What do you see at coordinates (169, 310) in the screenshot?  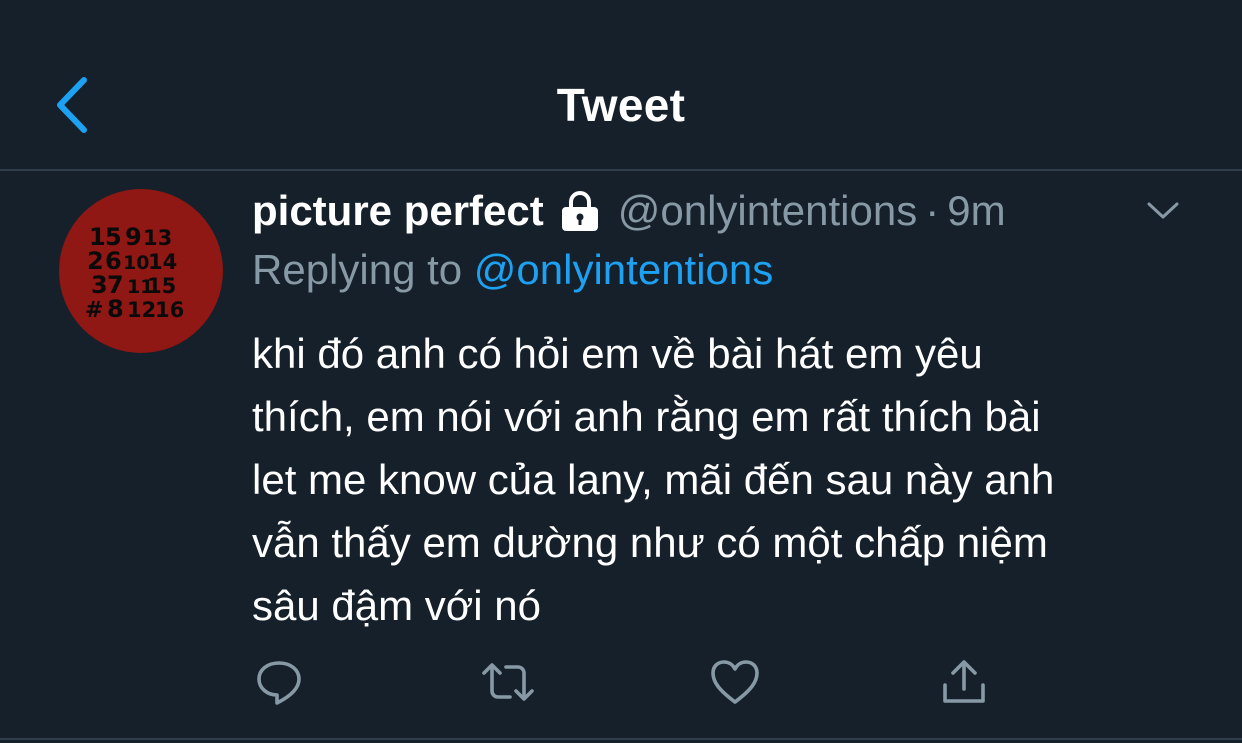 I see `svg-text: 16` at bounding box center [169, 310].